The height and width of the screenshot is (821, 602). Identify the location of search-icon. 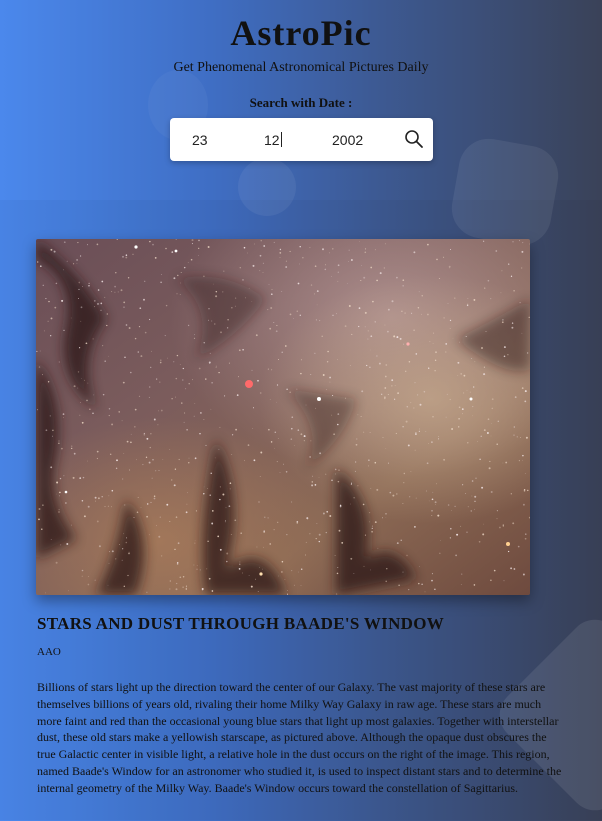
(414, 139).